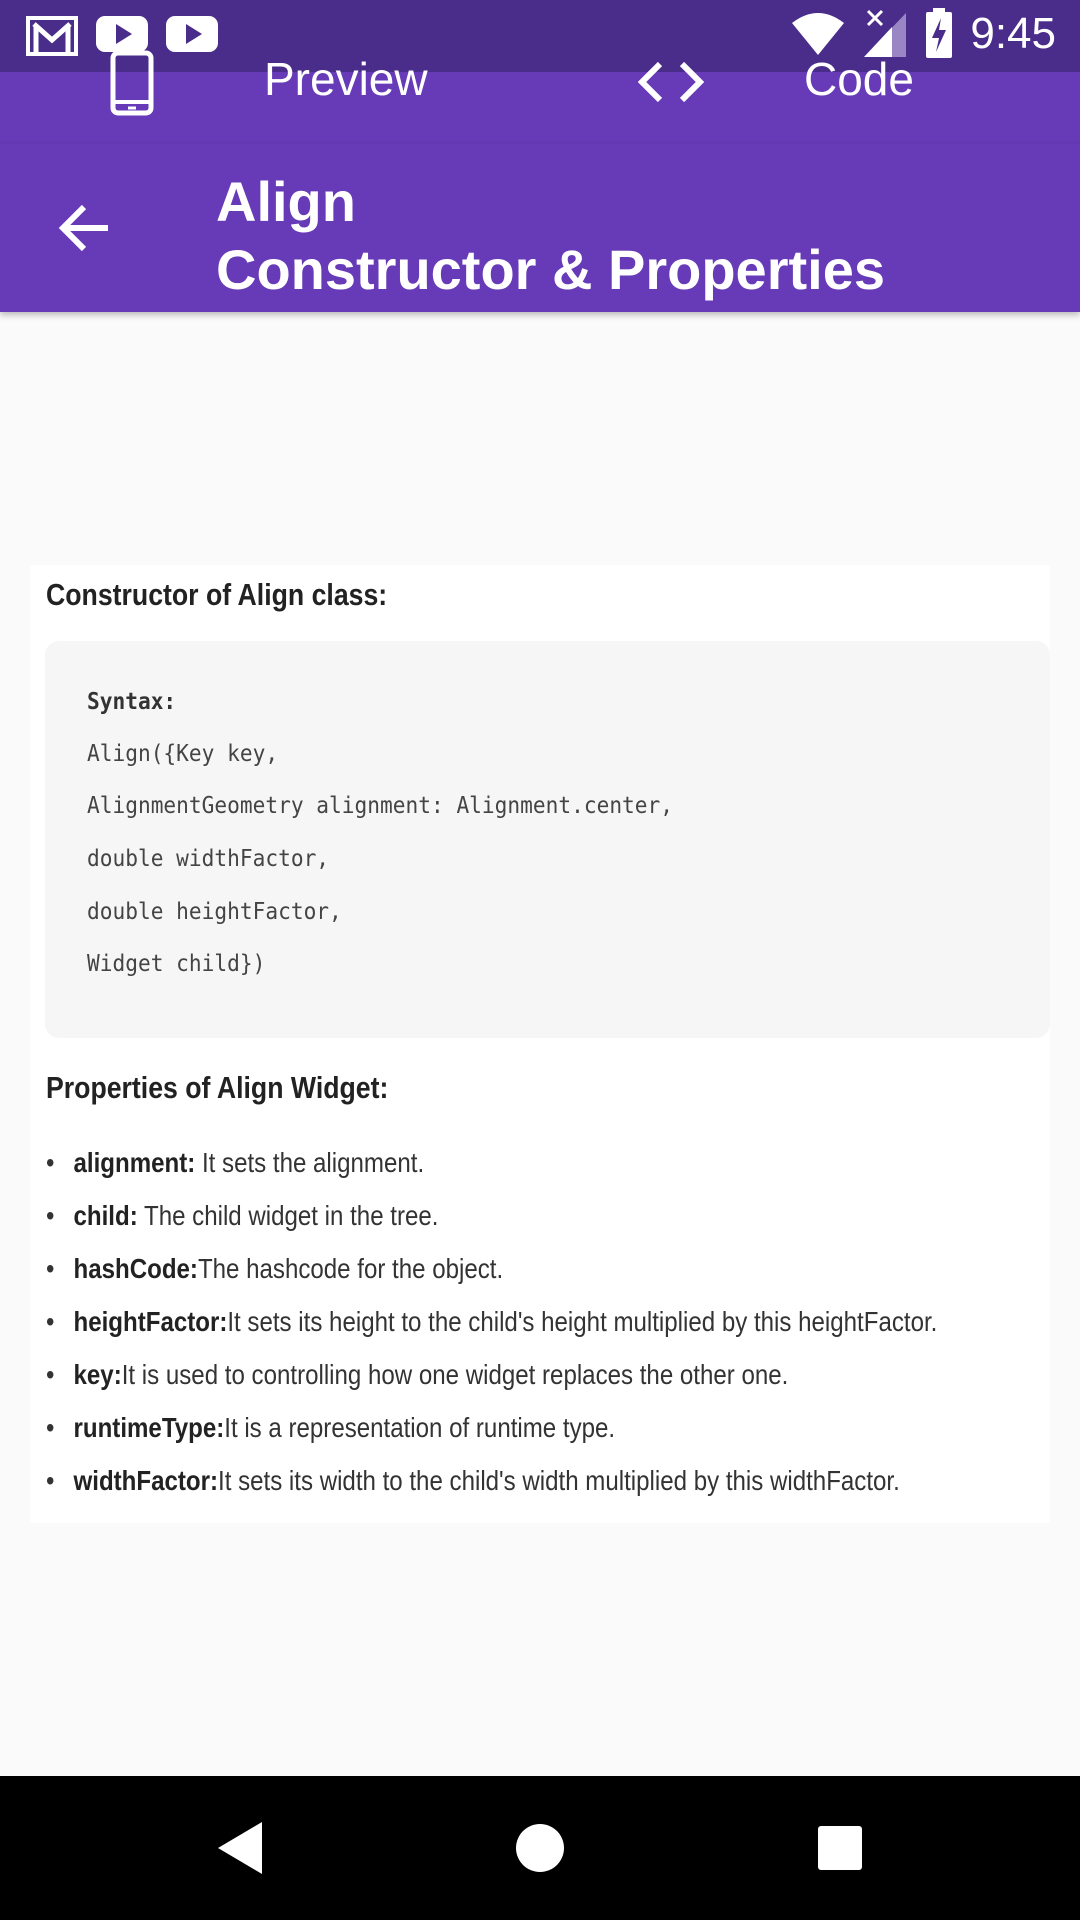 The height and width of the screenshot is (1920, 1080). I want to click on wifi-icon, so click(818, 34).